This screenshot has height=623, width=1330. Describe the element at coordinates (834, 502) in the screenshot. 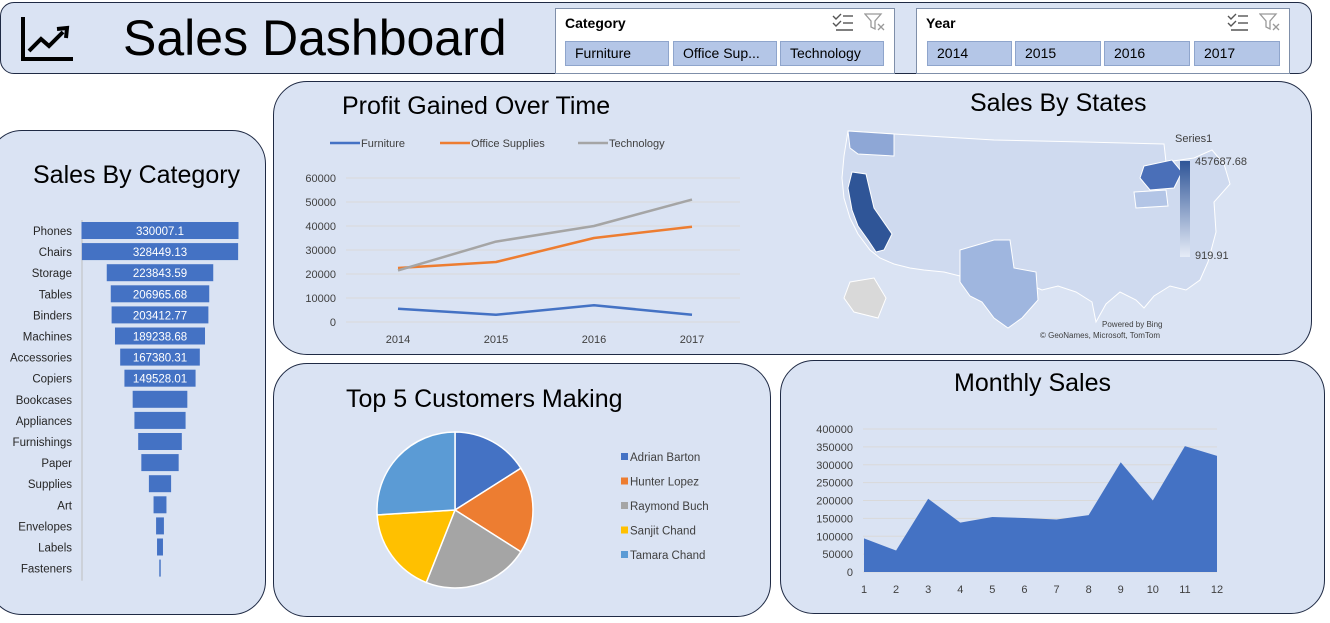

I see `monthly-y-tick-label: 200000` at that location.